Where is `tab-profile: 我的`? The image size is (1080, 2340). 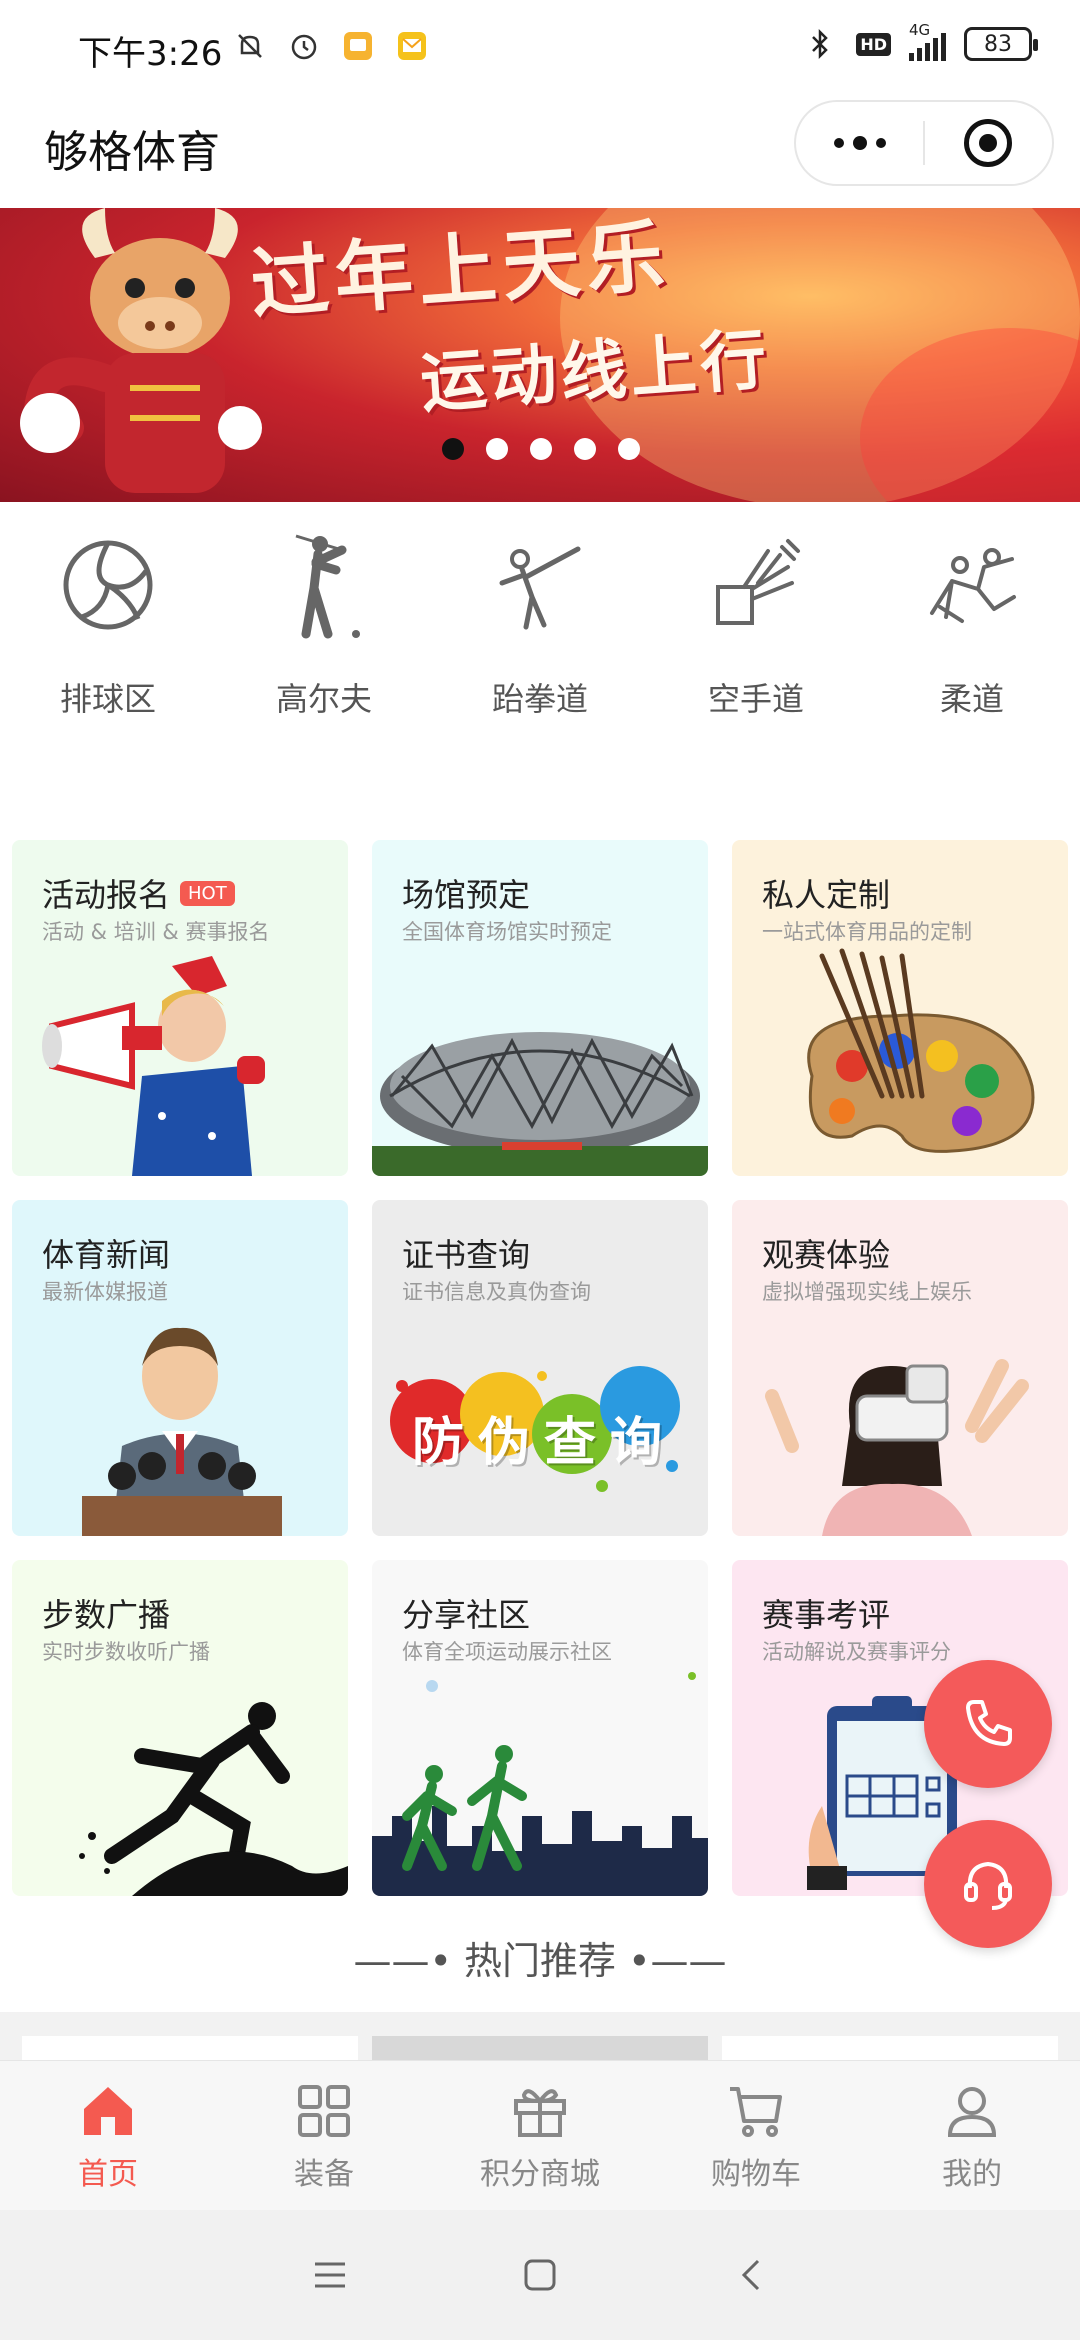
tab-profile: 我的 is located at coordinates (972, 2135).